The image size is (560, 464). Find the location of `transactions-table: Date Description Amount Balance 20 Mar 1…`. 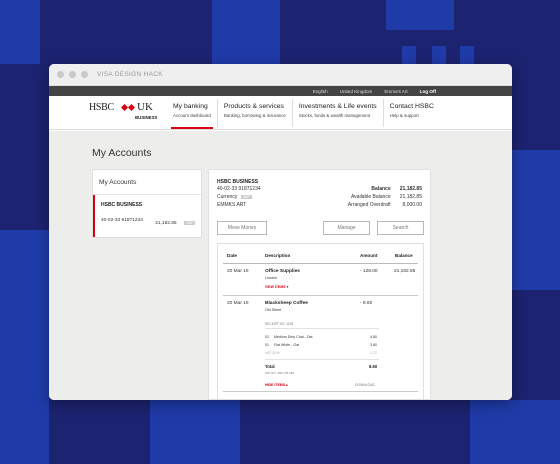

transactions-table: Date Description Amount Balance 20 Mar 1… is located at coordinates (320, 321).